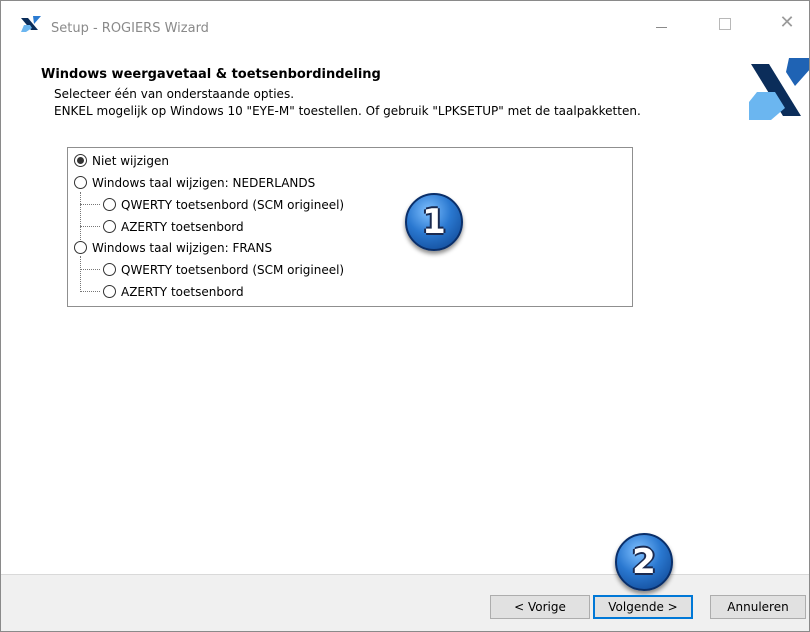 Image resolution: width=810 pixels, height=632 pixels. I want to click on window-title: Setup - ROGIERS Wizard, so click(130, 28).